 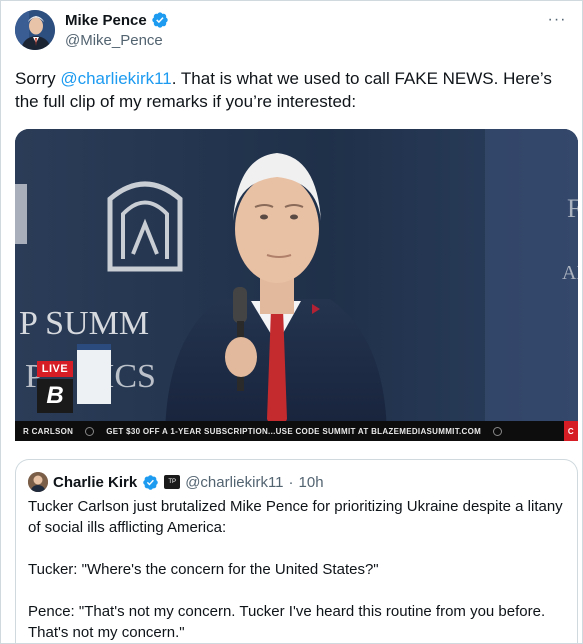 I want to click on affiliate-badge-icon: TP, so click(x=172, y=482).